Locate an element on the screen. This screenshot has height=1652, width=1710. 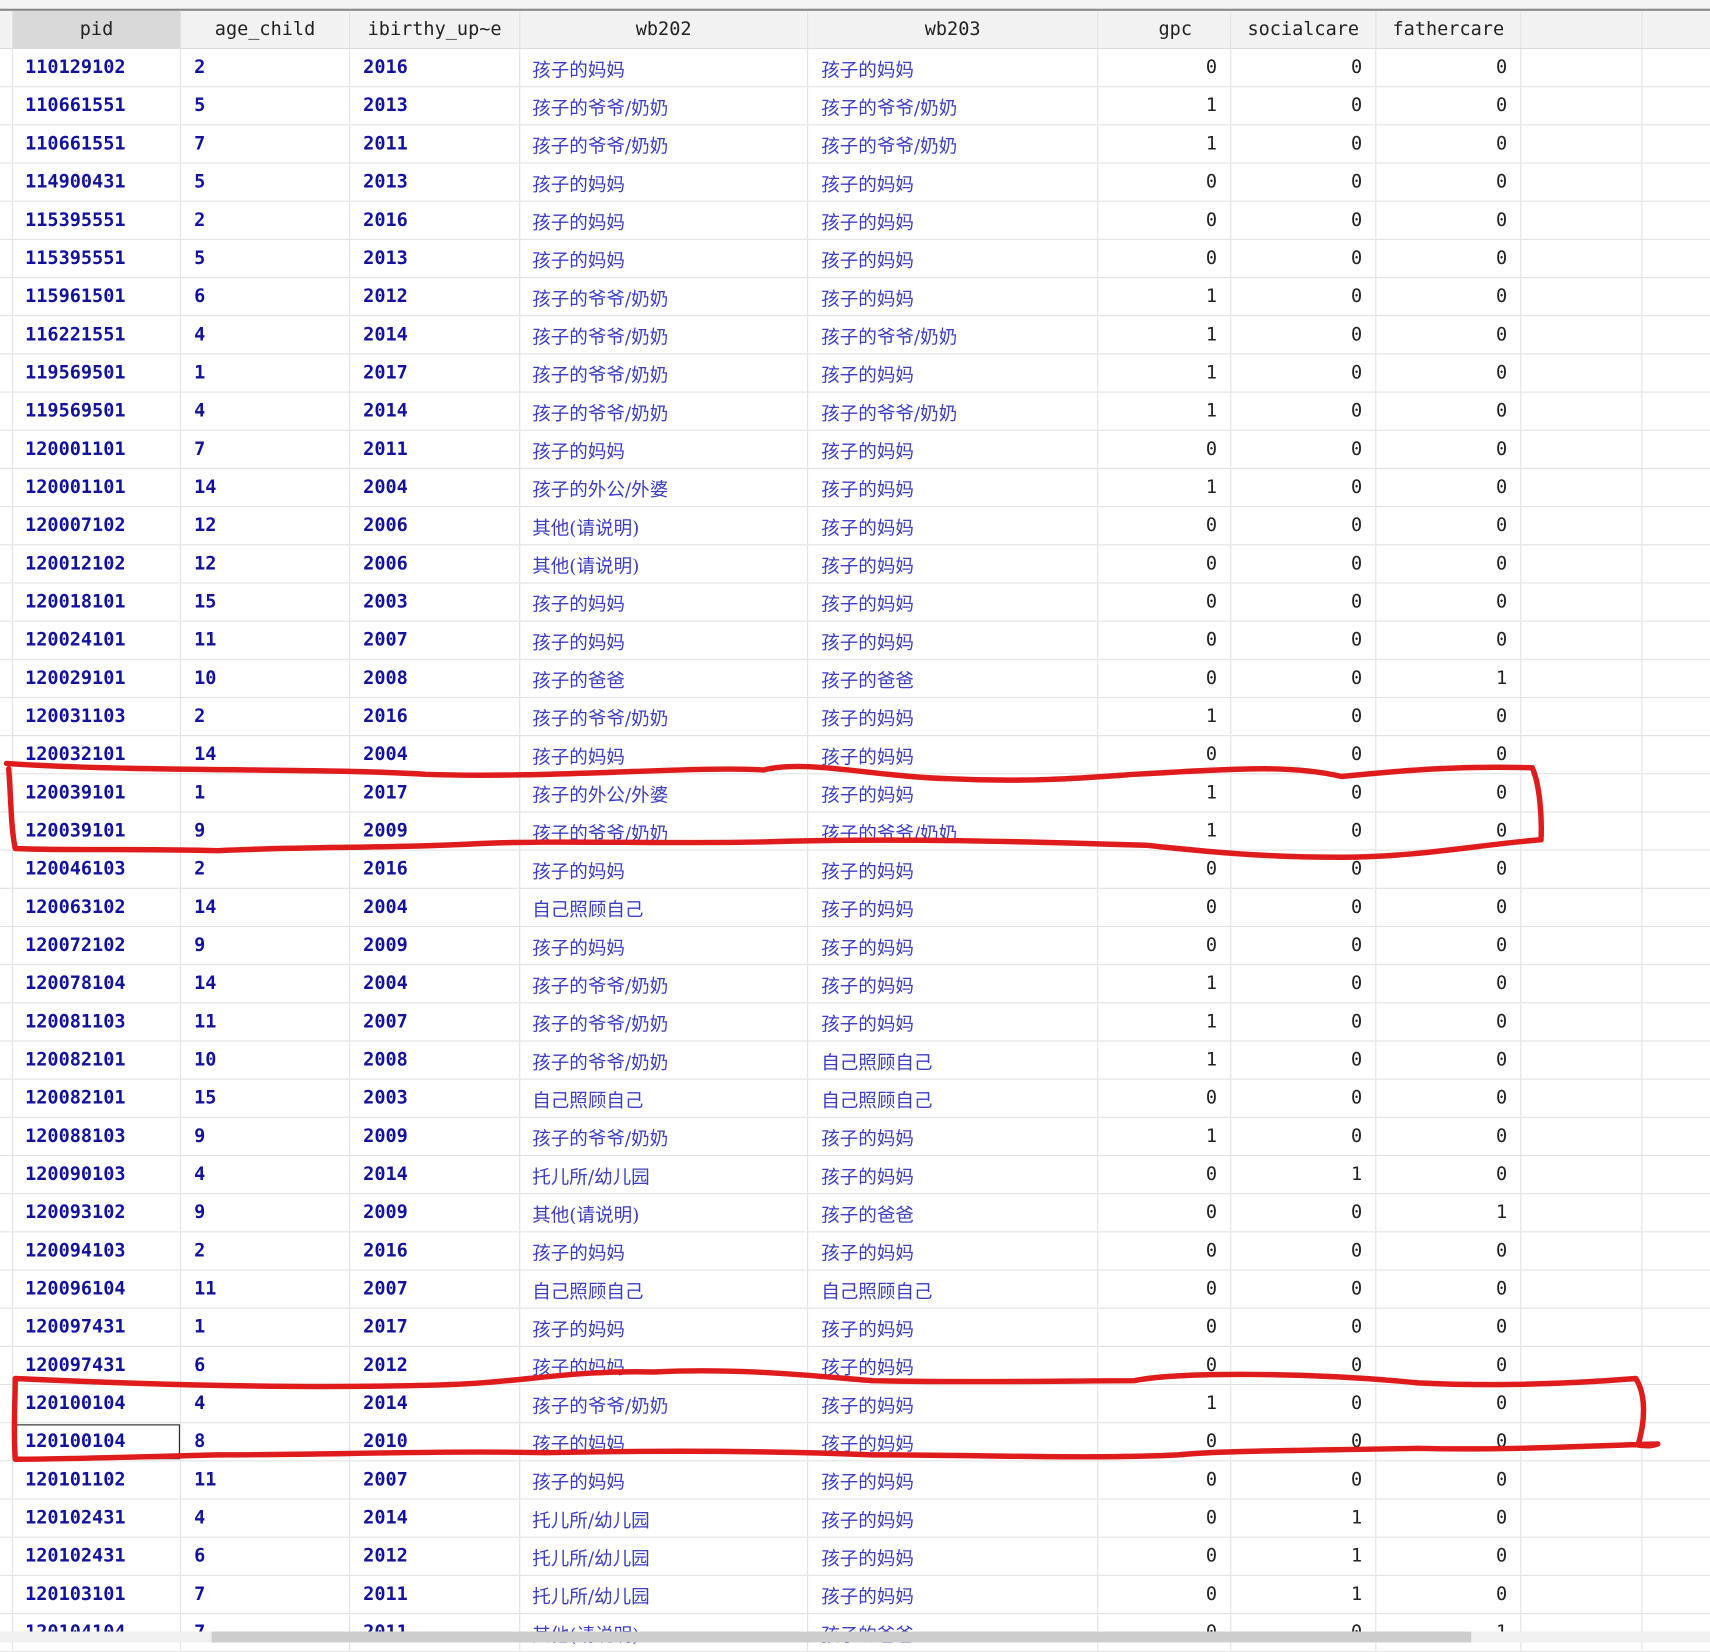
column-header-age-child: age_child is located at coordinates (266, 29).